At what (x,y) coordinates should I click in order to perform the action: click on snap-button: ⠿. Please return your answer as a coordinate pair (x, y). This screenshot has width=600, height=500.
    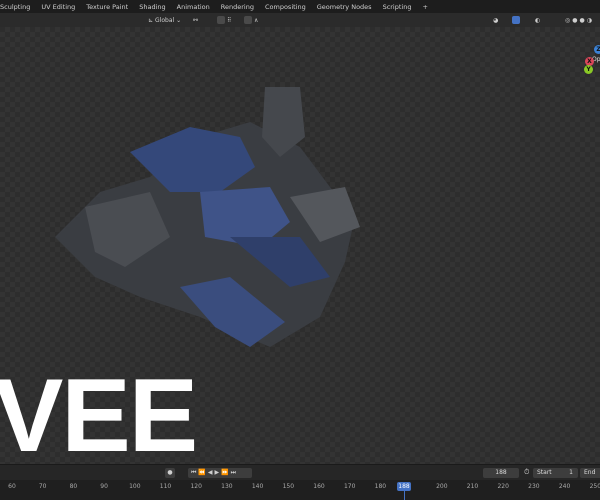
    Looking at the image, I should click on (224, 20).